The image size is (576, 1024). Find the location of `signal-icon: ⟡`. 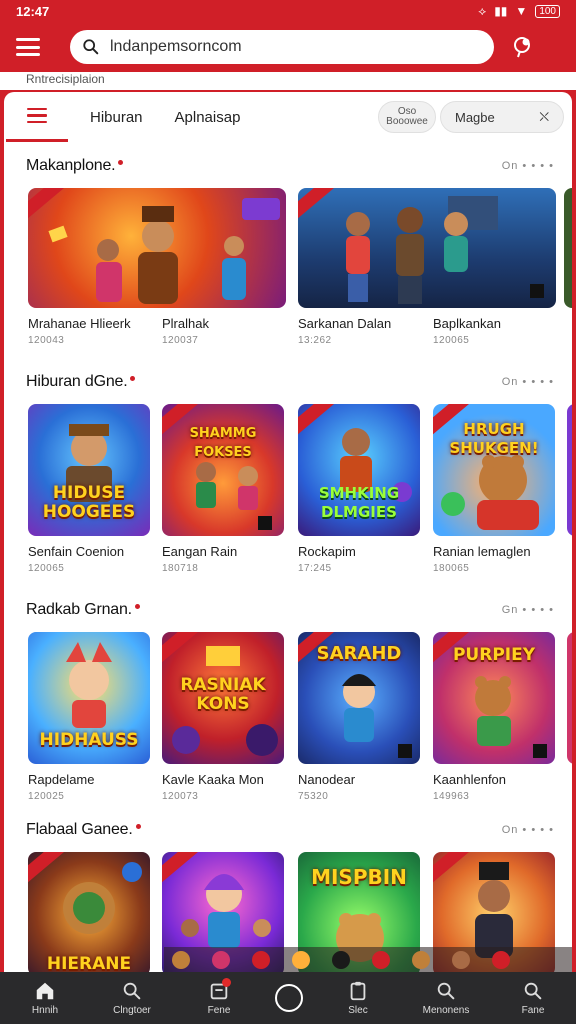

signal-icon: ⟡ is located at coordinates (482, 10).